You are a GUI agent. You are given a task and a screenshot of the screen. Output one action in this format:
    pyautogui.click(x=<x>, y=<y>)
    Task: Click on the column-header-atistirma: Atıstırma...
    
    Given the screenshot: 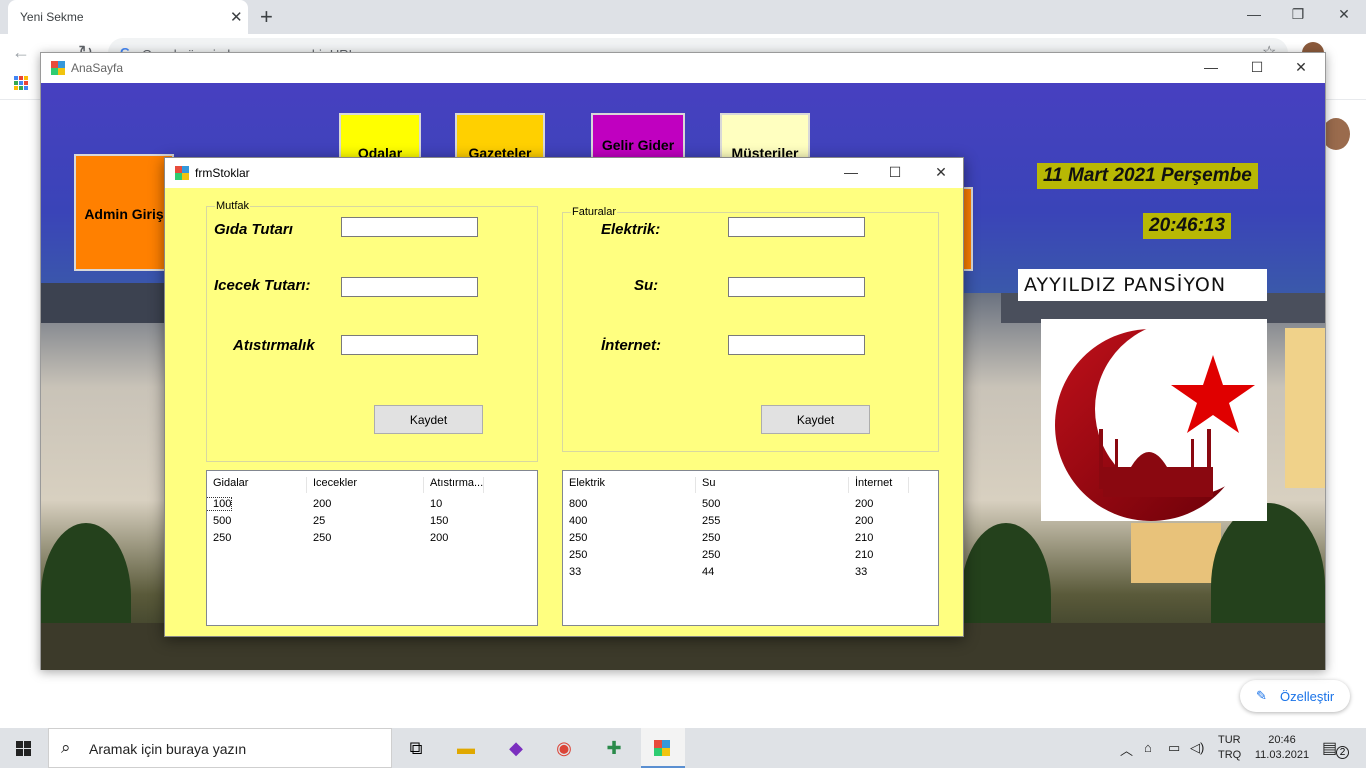 What is the action you would take?
    pyautogui.click(x=454, y=485)
    